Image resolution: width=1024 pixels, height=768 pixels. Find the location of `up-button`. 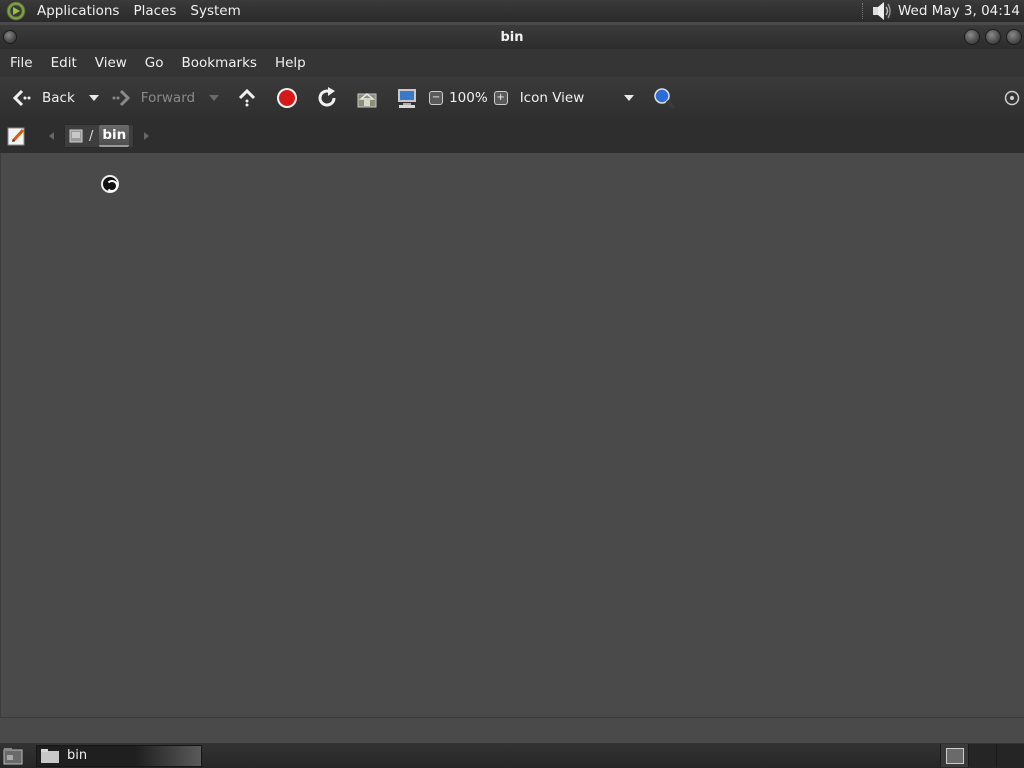

up-button is located at coordinates (247, 98).